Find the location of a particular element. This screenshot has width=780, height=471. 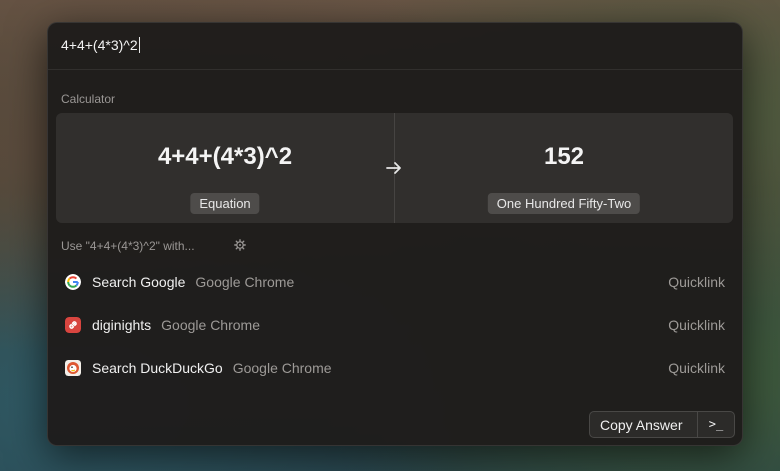

result-title: Search DuckDuckGo Google Chrome is located at coordinates (212, 368).